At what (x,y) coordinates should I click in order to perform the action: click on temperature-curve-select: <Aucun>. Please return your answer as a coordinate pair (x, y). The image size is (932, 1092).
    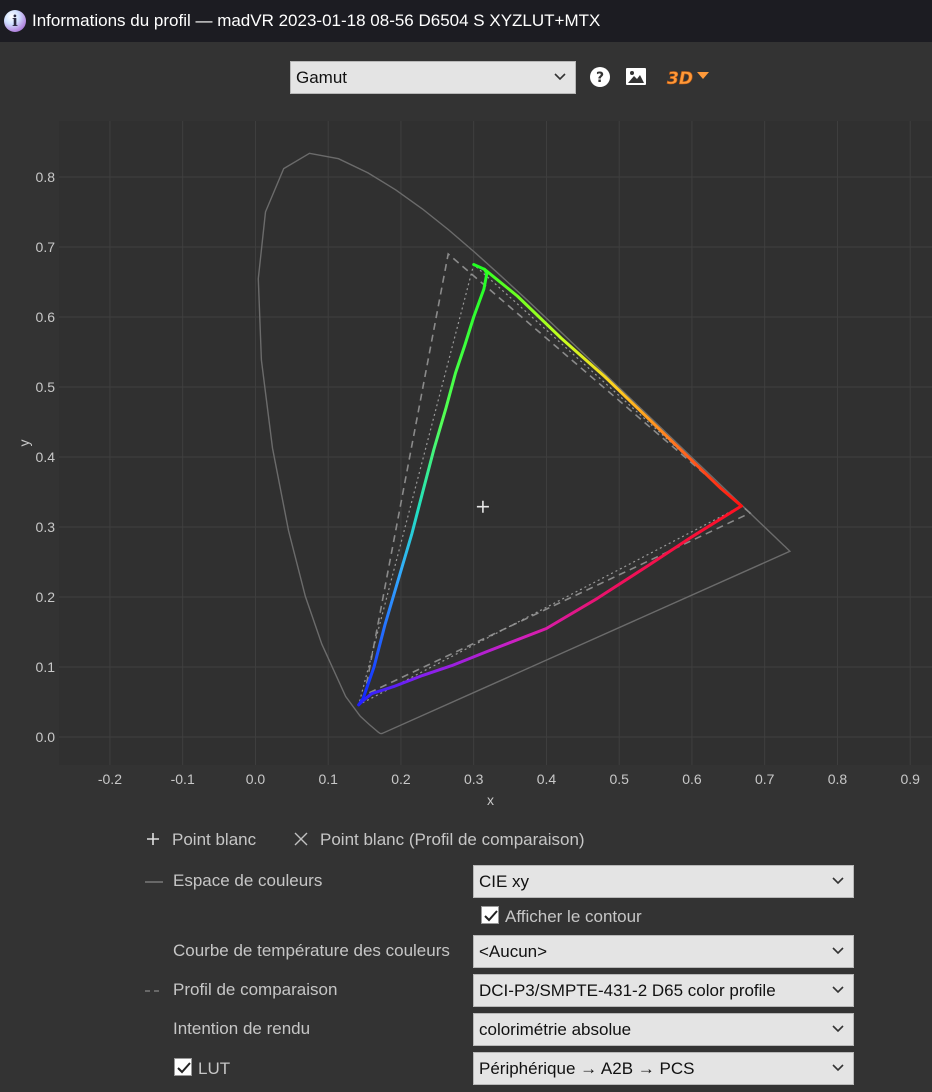
    Looking at the image, I should click on (663, 951).